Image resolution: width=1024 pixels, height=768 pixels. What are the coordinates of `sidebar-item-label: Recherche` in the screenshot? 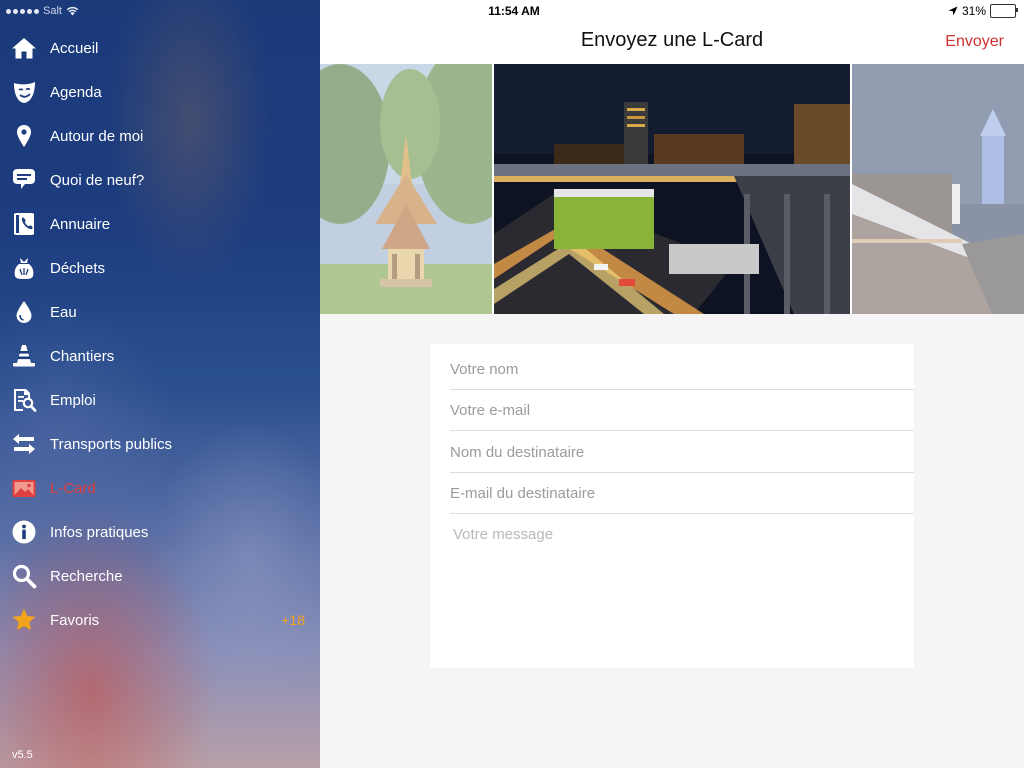 It's located at (86, 576).